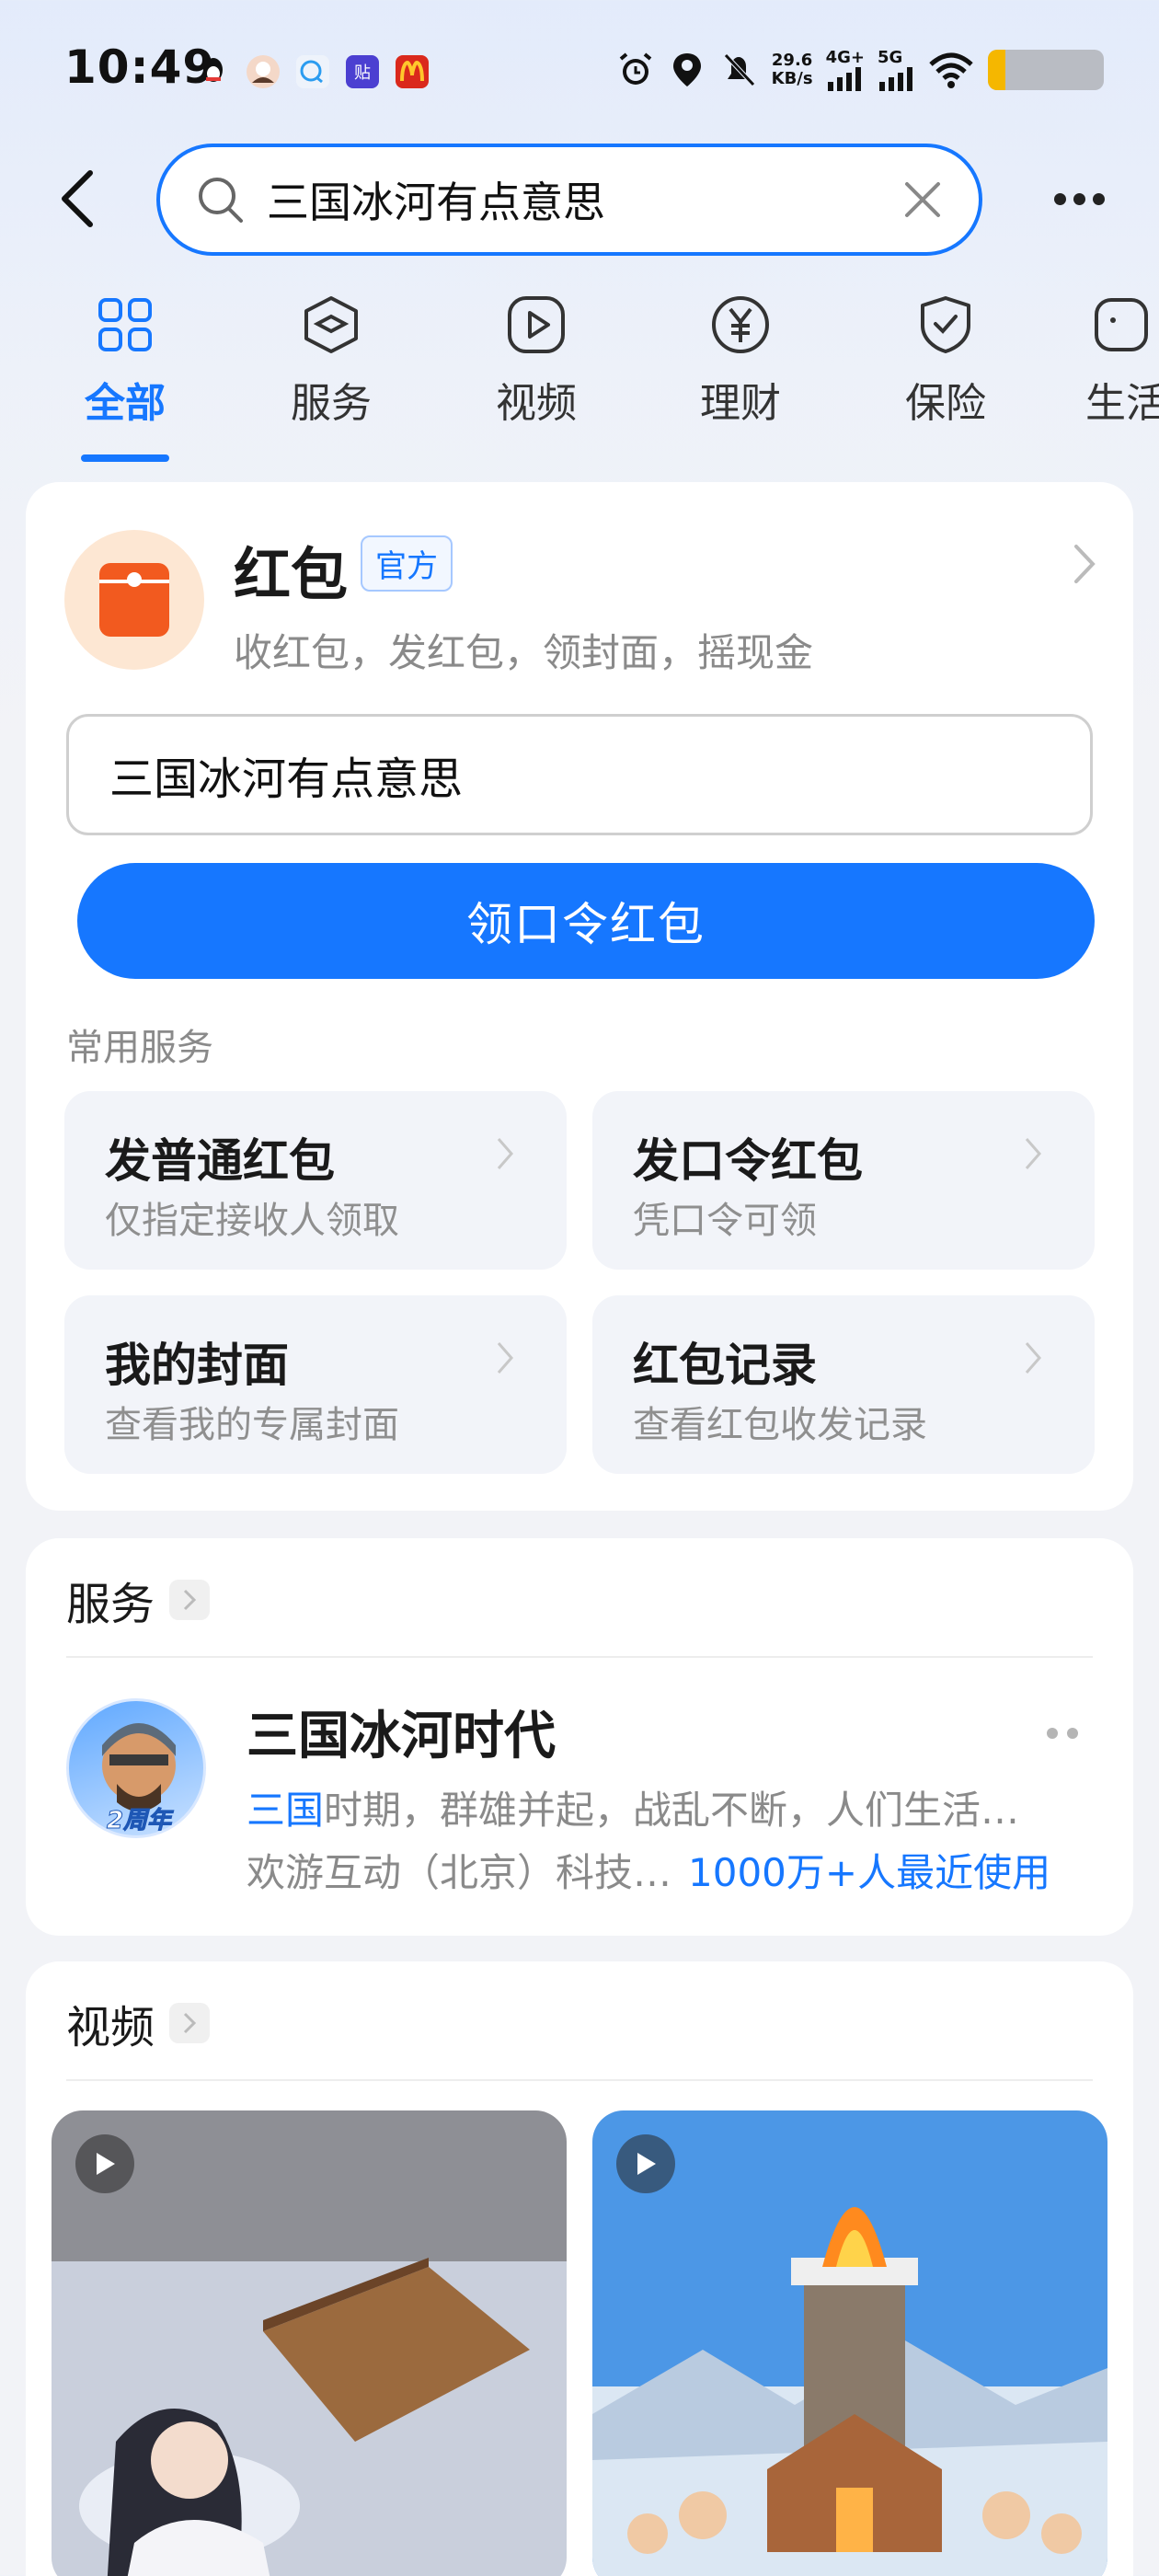 This screenshot has height=2576, width=1159. I want to click on app-icon: 2周年, so click(136, 1768).